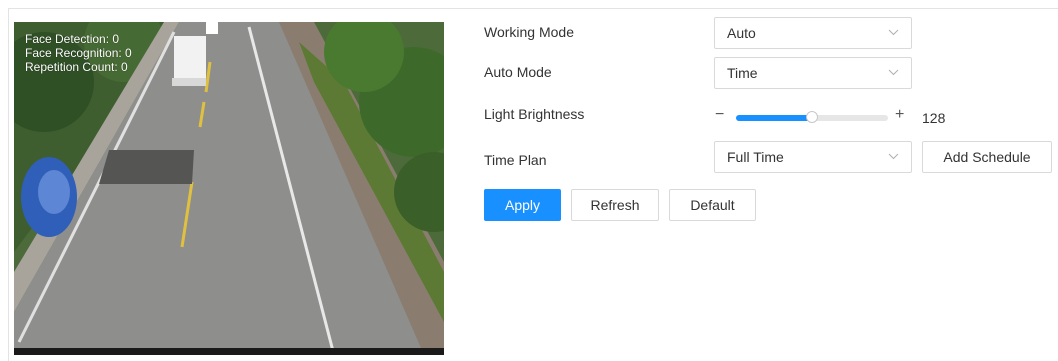  What do you see at coordinates (615, 205) in the screenshot?
I see `refresh-button: Refresh` at bounding box center [615, 205].